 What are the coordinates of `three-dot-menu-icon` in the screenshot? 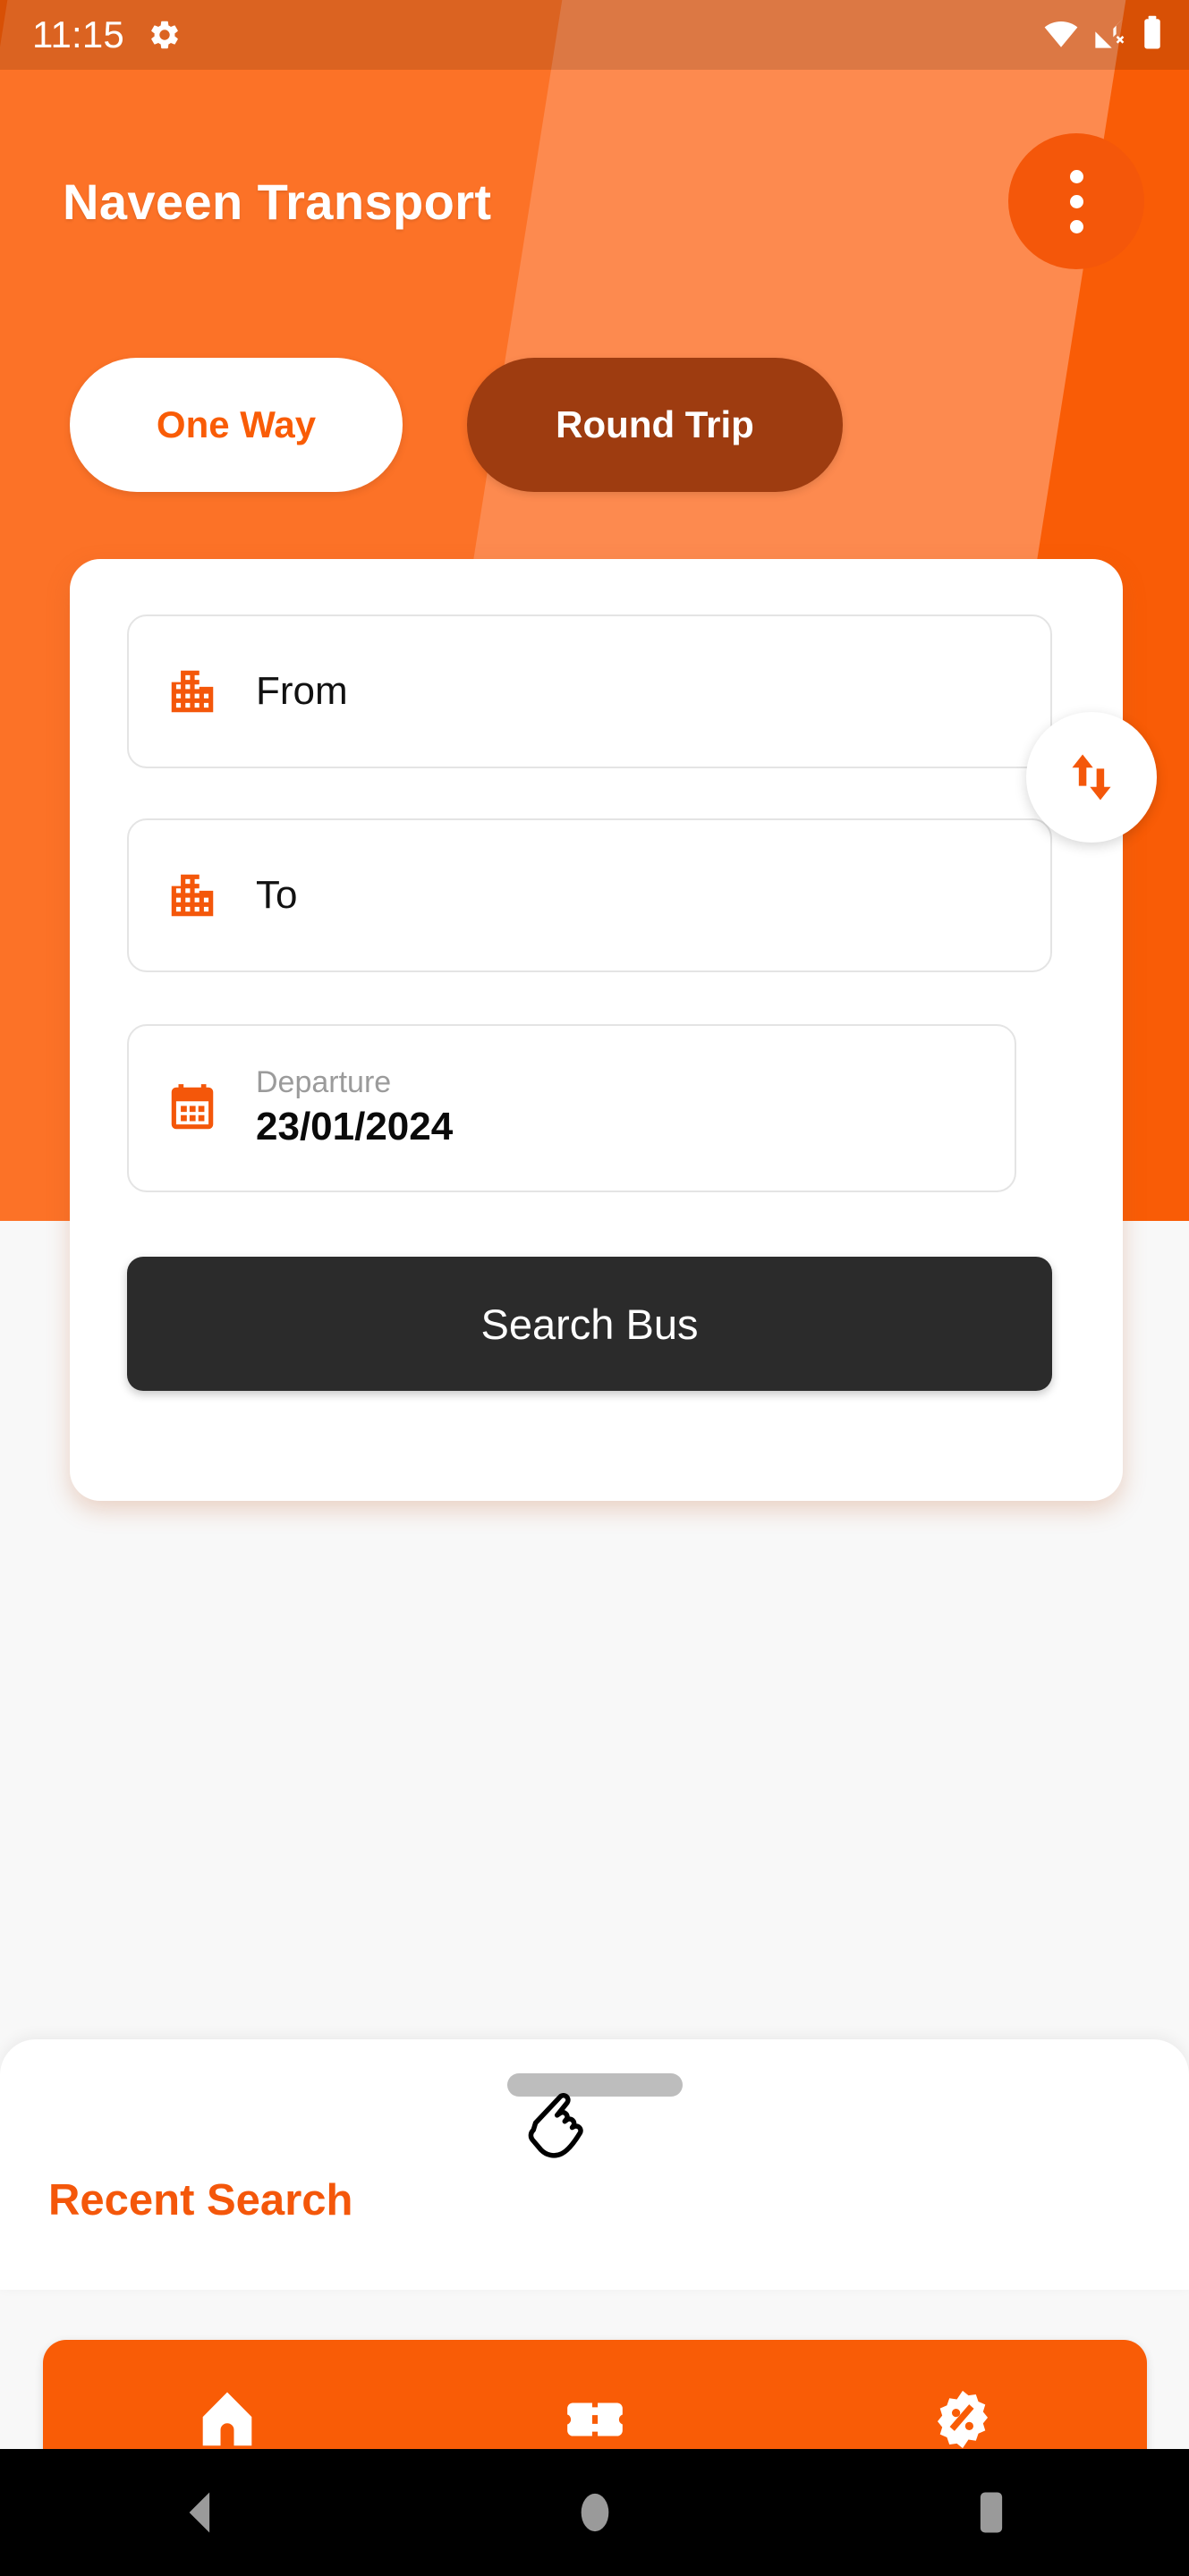 It's located at (1076, 201).